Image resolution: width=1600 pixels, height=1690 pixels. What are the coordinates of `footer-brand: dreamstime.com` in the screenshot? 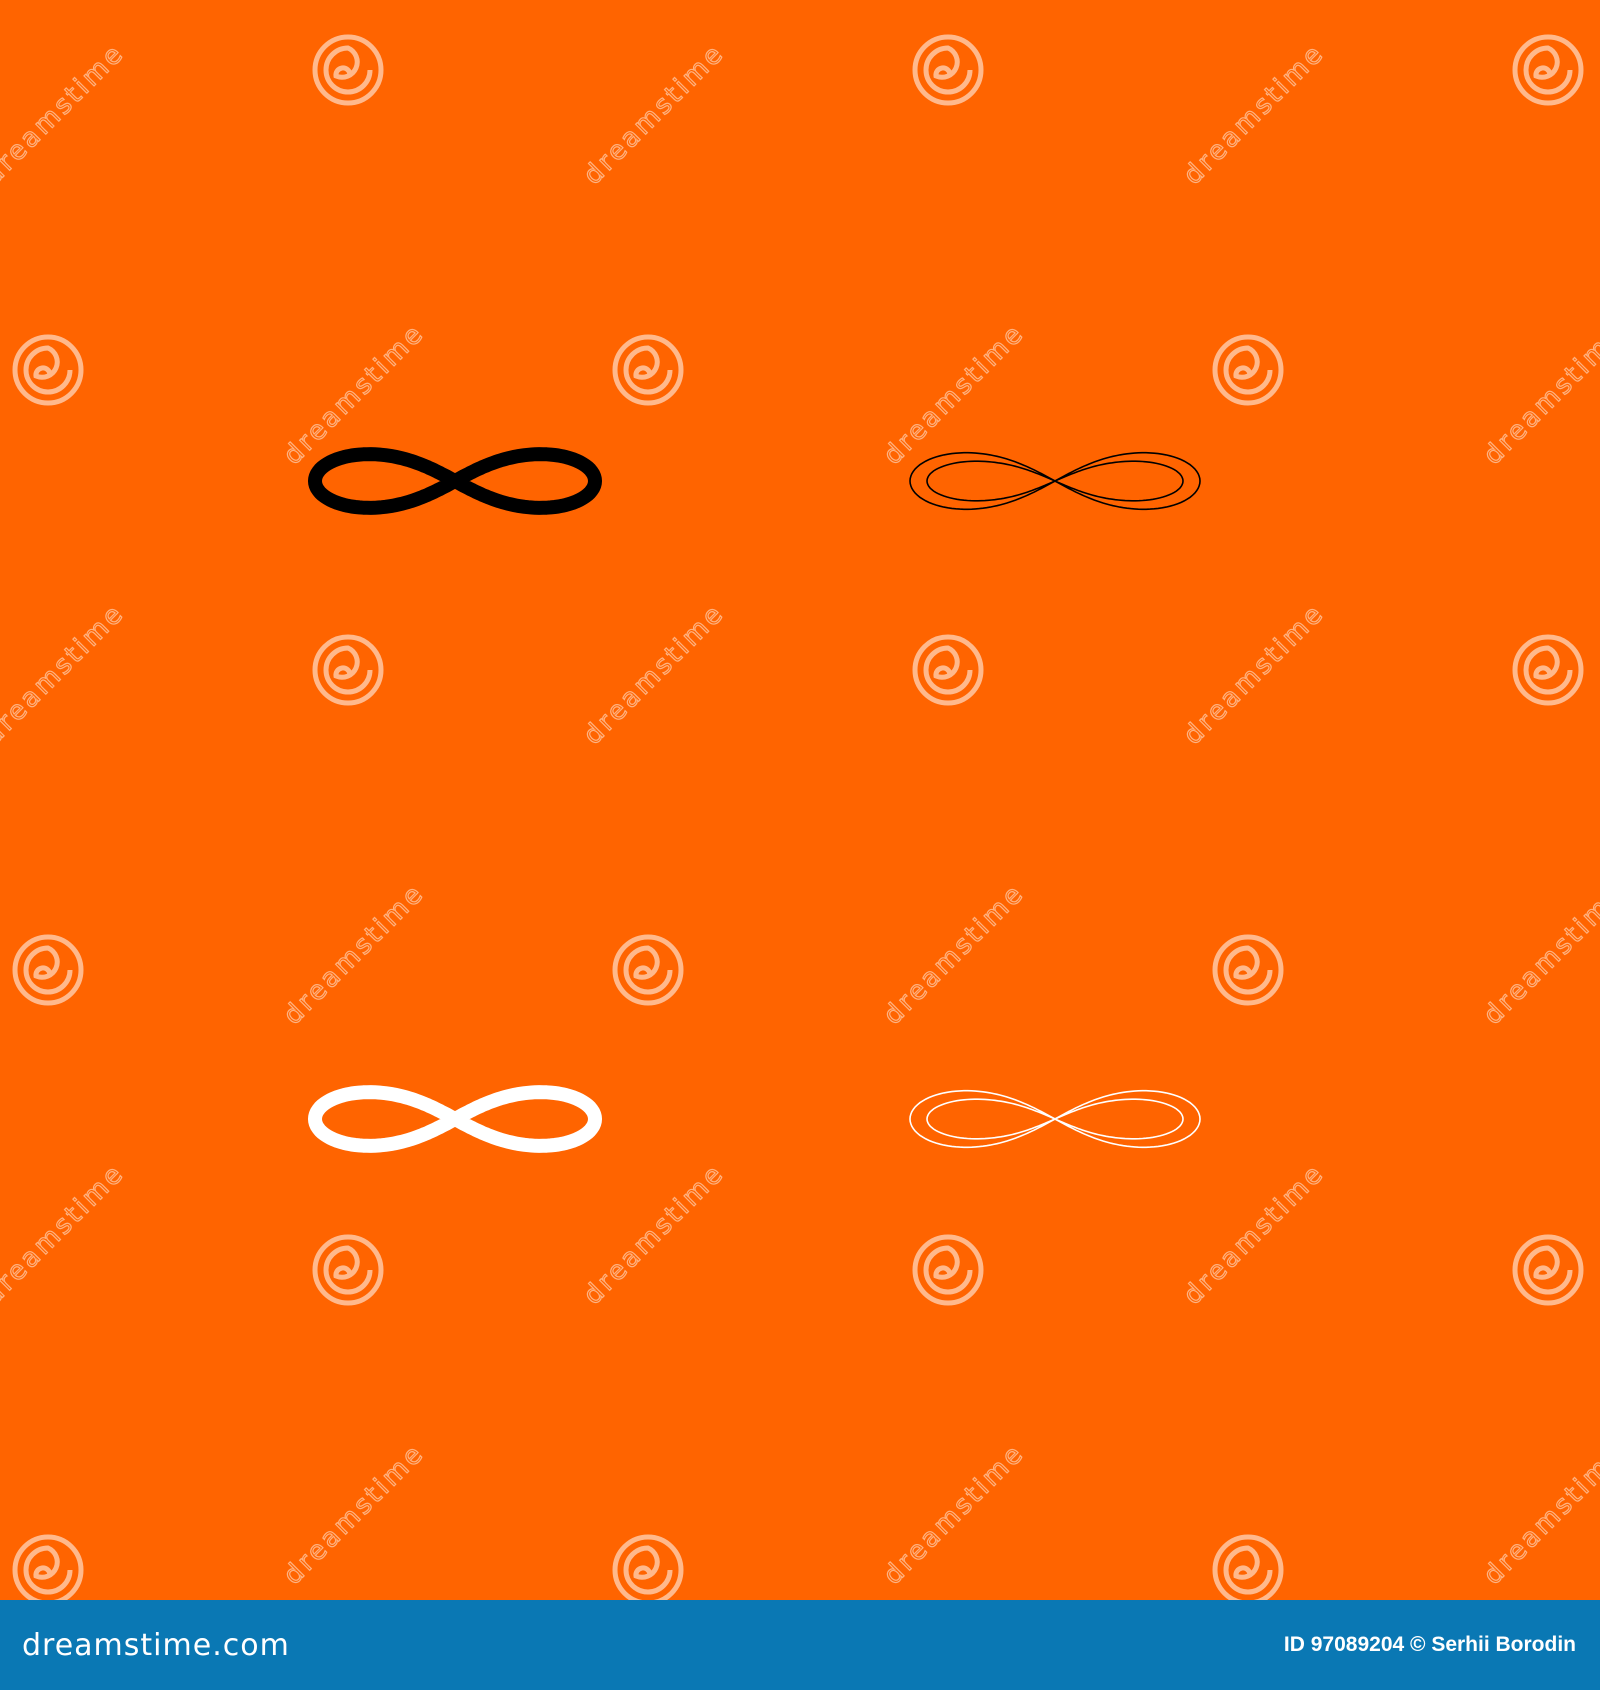 It's located at (156, 1645).